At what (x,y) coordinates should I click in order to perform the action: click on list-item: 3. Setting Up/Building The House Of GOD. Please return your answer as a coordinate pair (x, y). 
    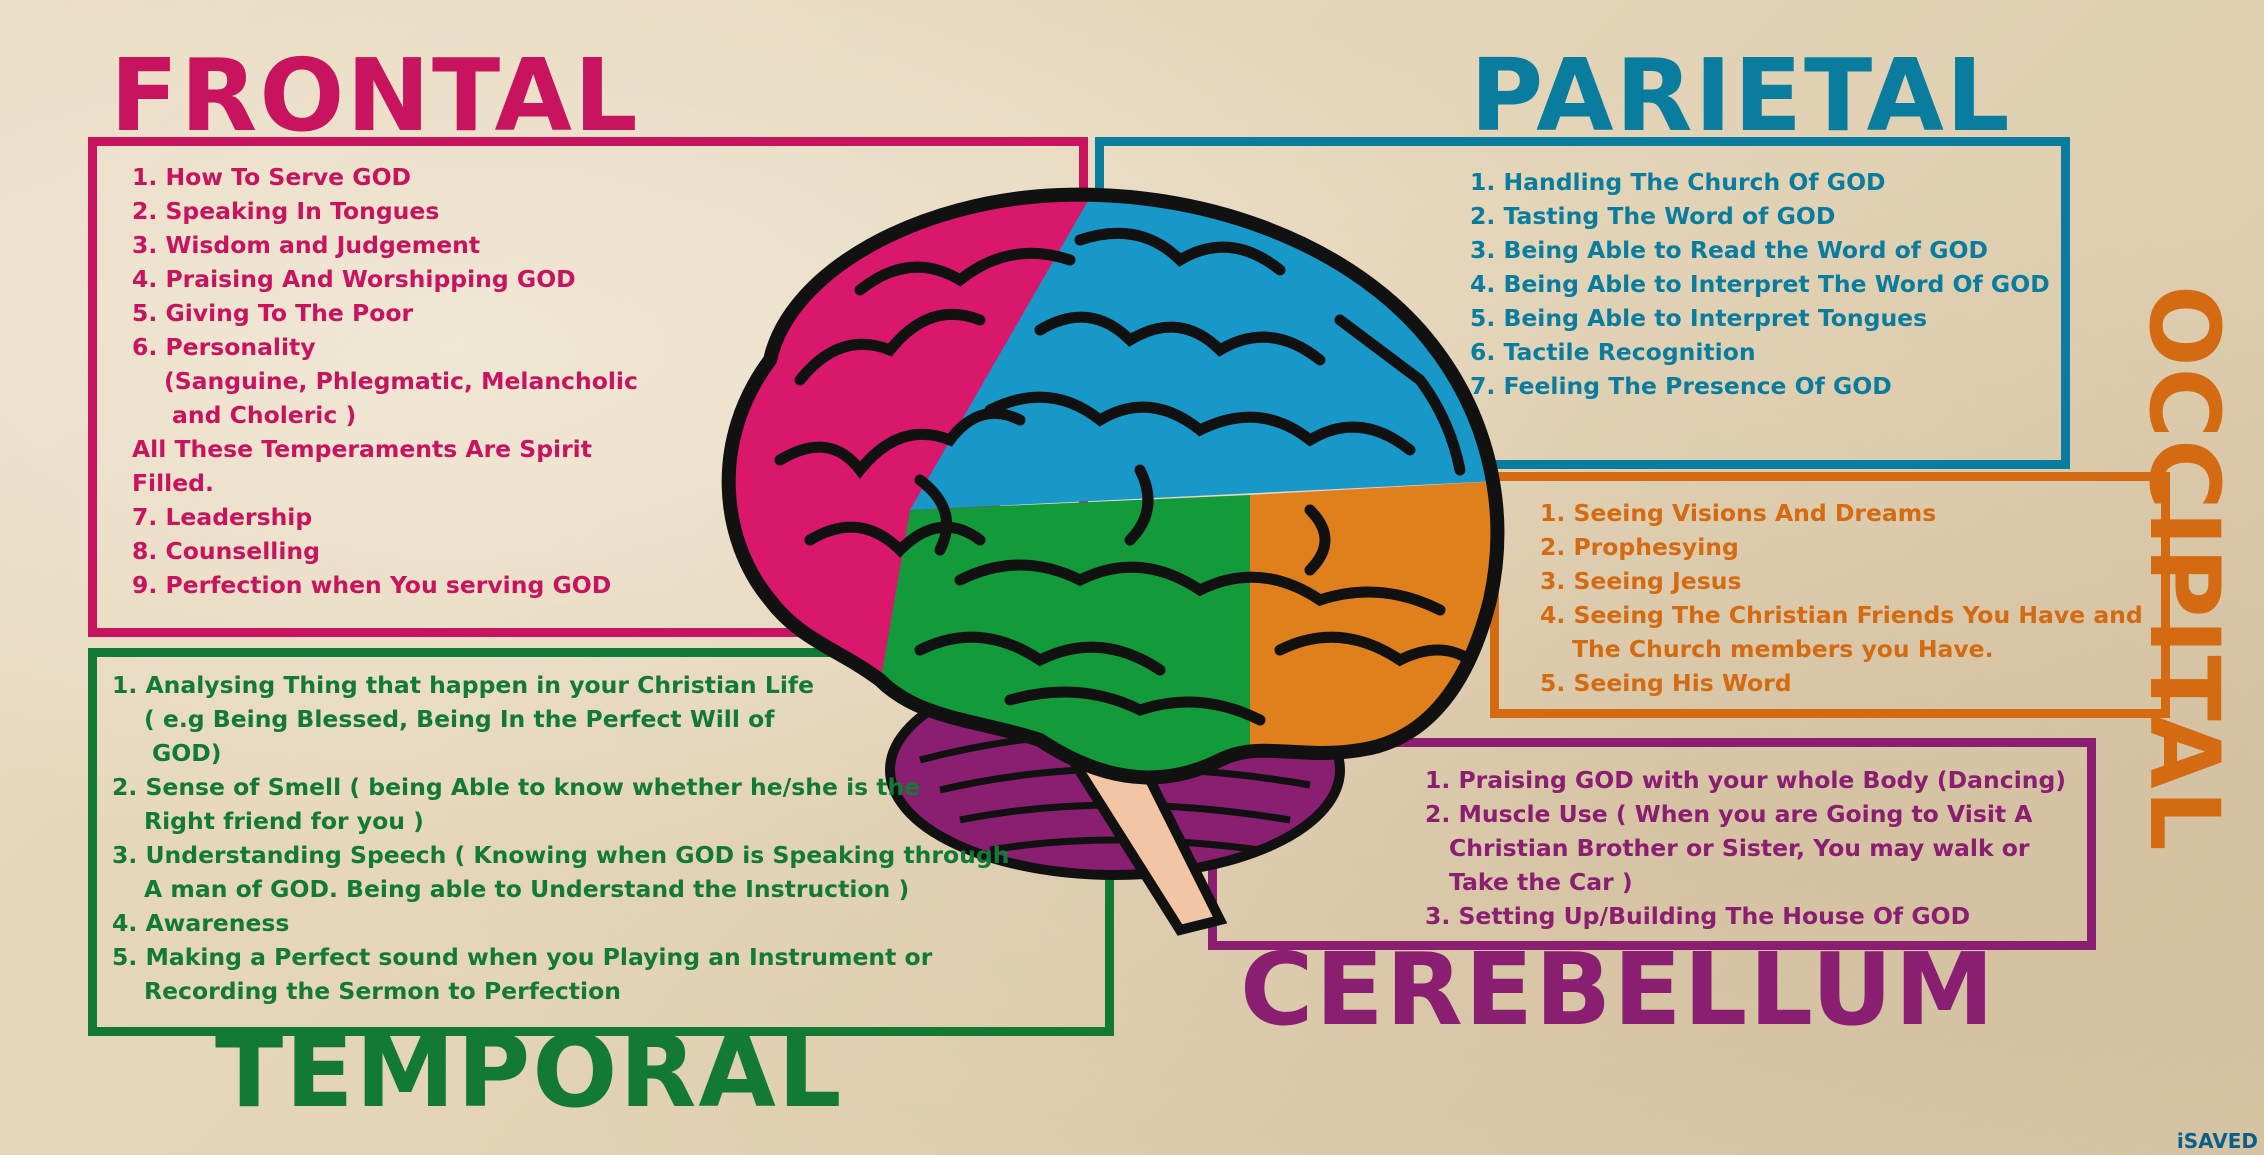
    Looking at the image, I should click on (1698, 916).